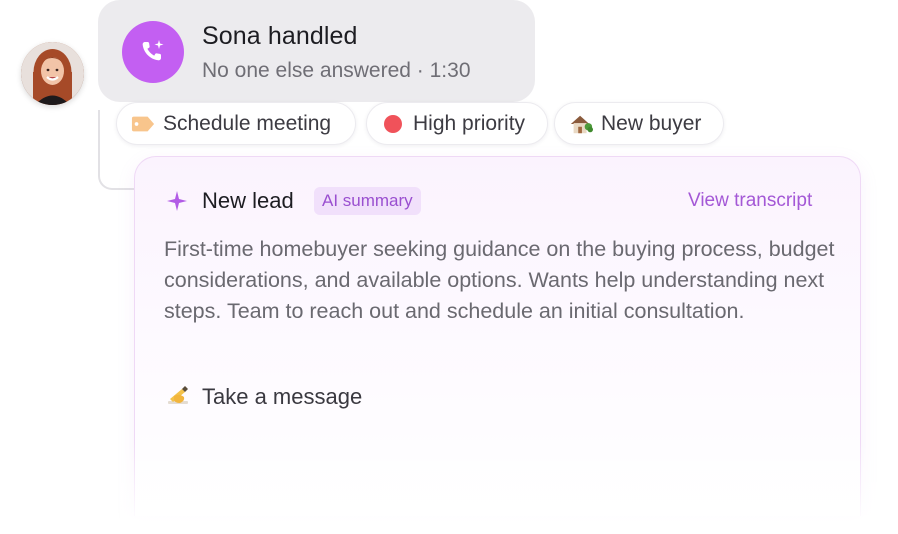  I want to click on call-subtitle: No one else answered · 1:30, so click(336, 70).